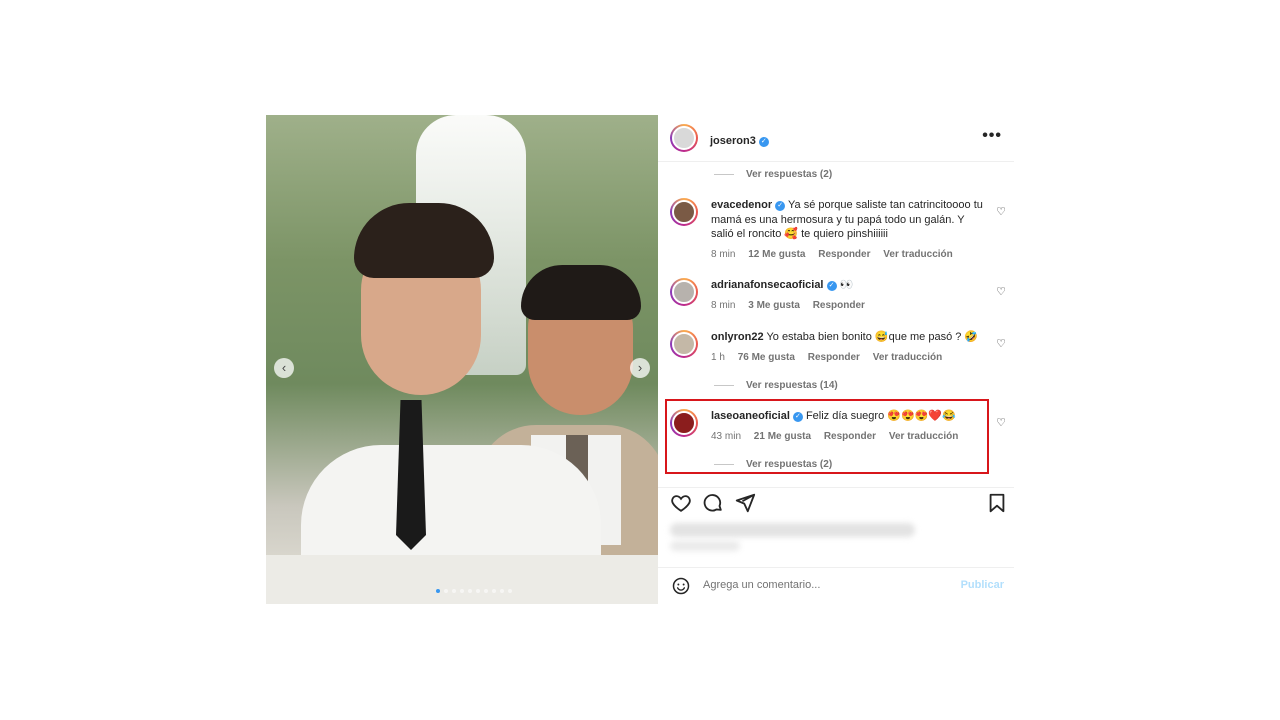  I want to click on comment-body: adrianafonsecaoficial ✓ 👀, so click(848, 285).